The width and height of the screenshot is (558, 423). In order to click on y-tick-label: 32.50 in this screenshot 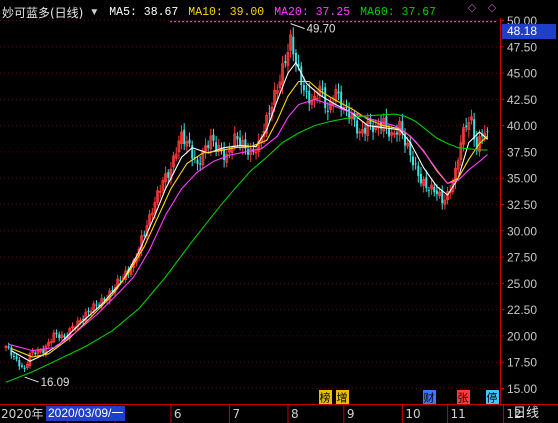, I will do `click(522, 205)`.